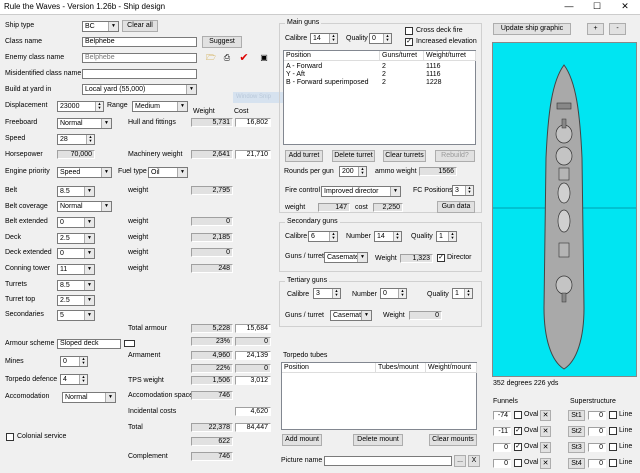 The height and width of the screenshot is (473, 640). Describe the element at coordinates (76, 300) in the screenshot. I see `turret-top-select: 2.5 ▼` at that location.